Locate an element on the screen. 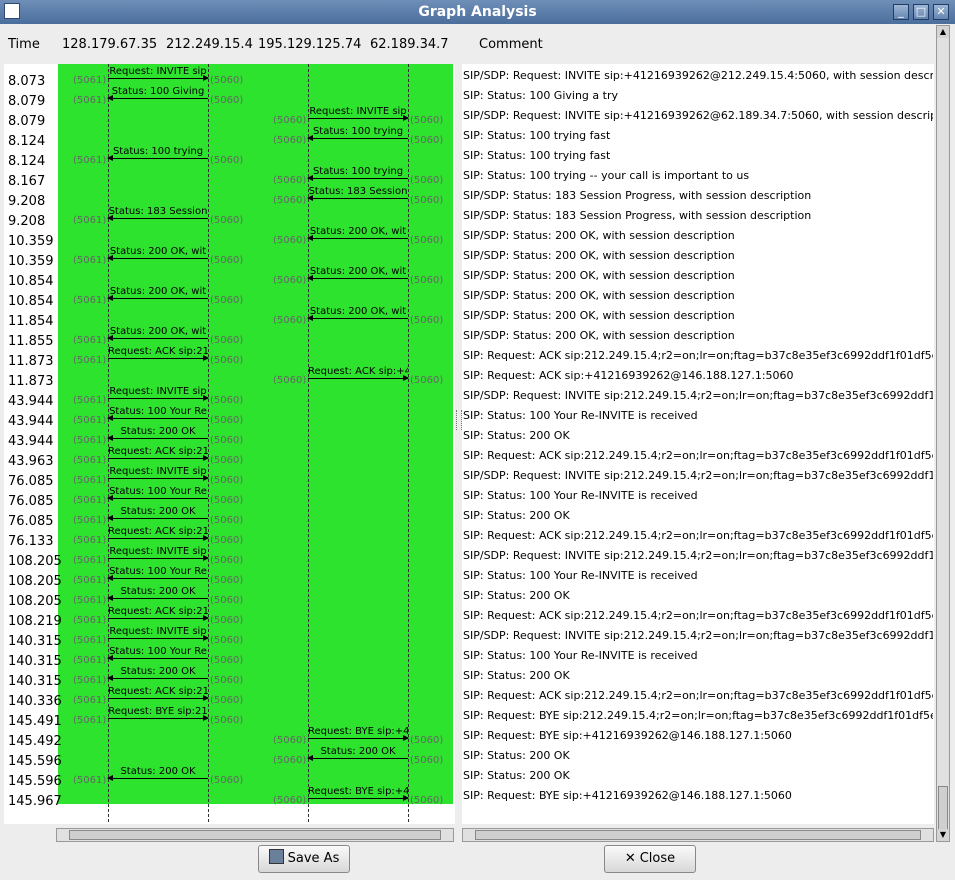  scroll-up-icon: ▲ is located at coordinates (943, 32).